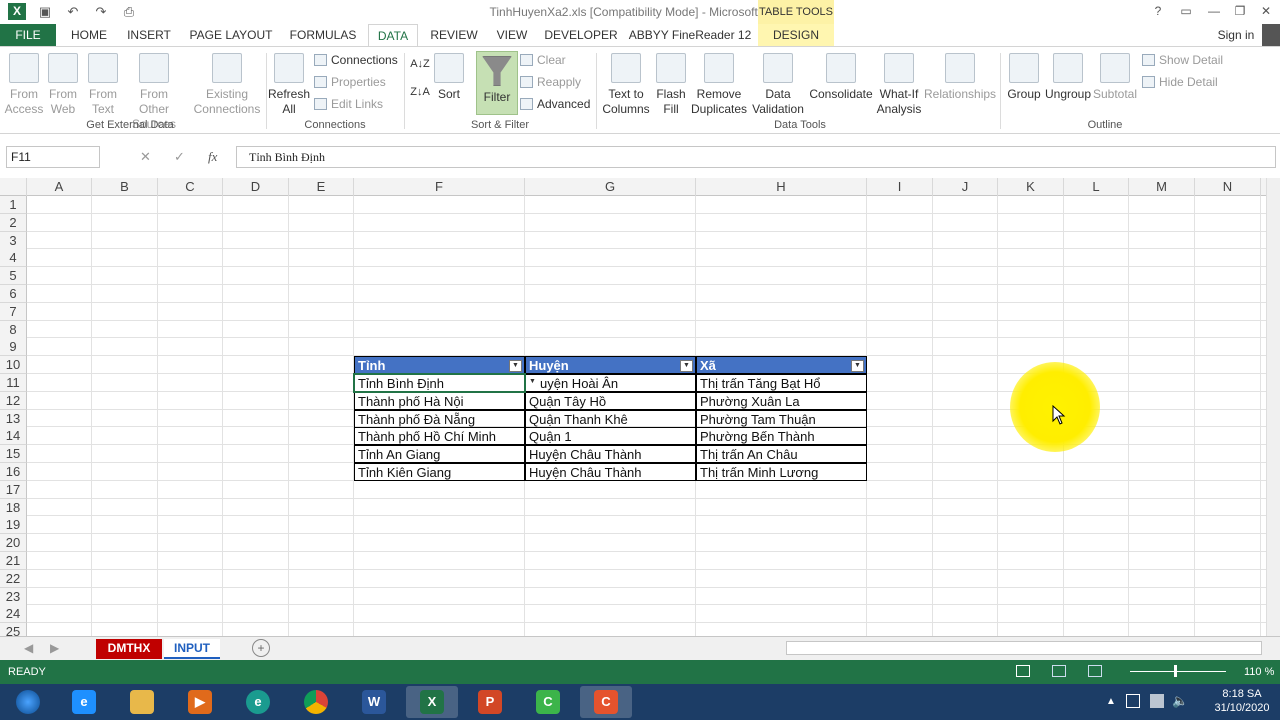  Describe the element at coordinates (781, 418) in the screenshot. I see `table-cell: Phường Tam Thuận` at that location.